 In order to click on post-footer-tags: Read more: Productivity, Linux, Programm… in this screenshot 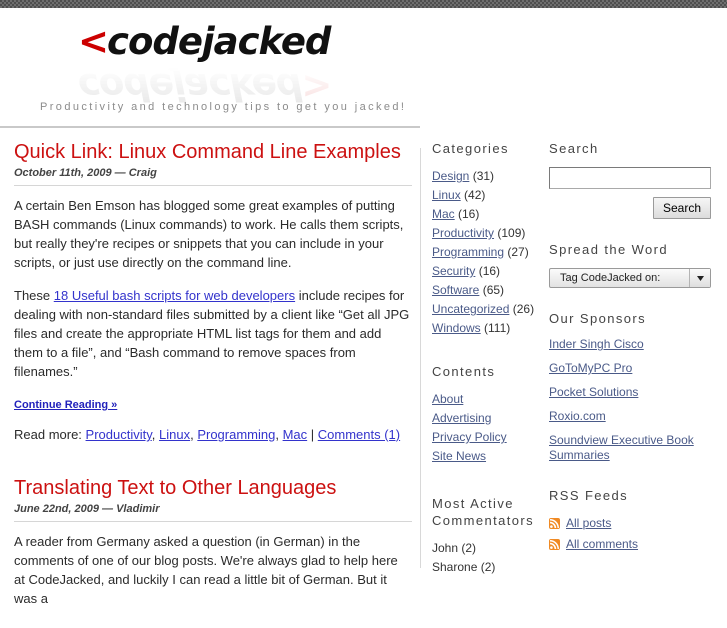, I will do `click(207, 434)`.